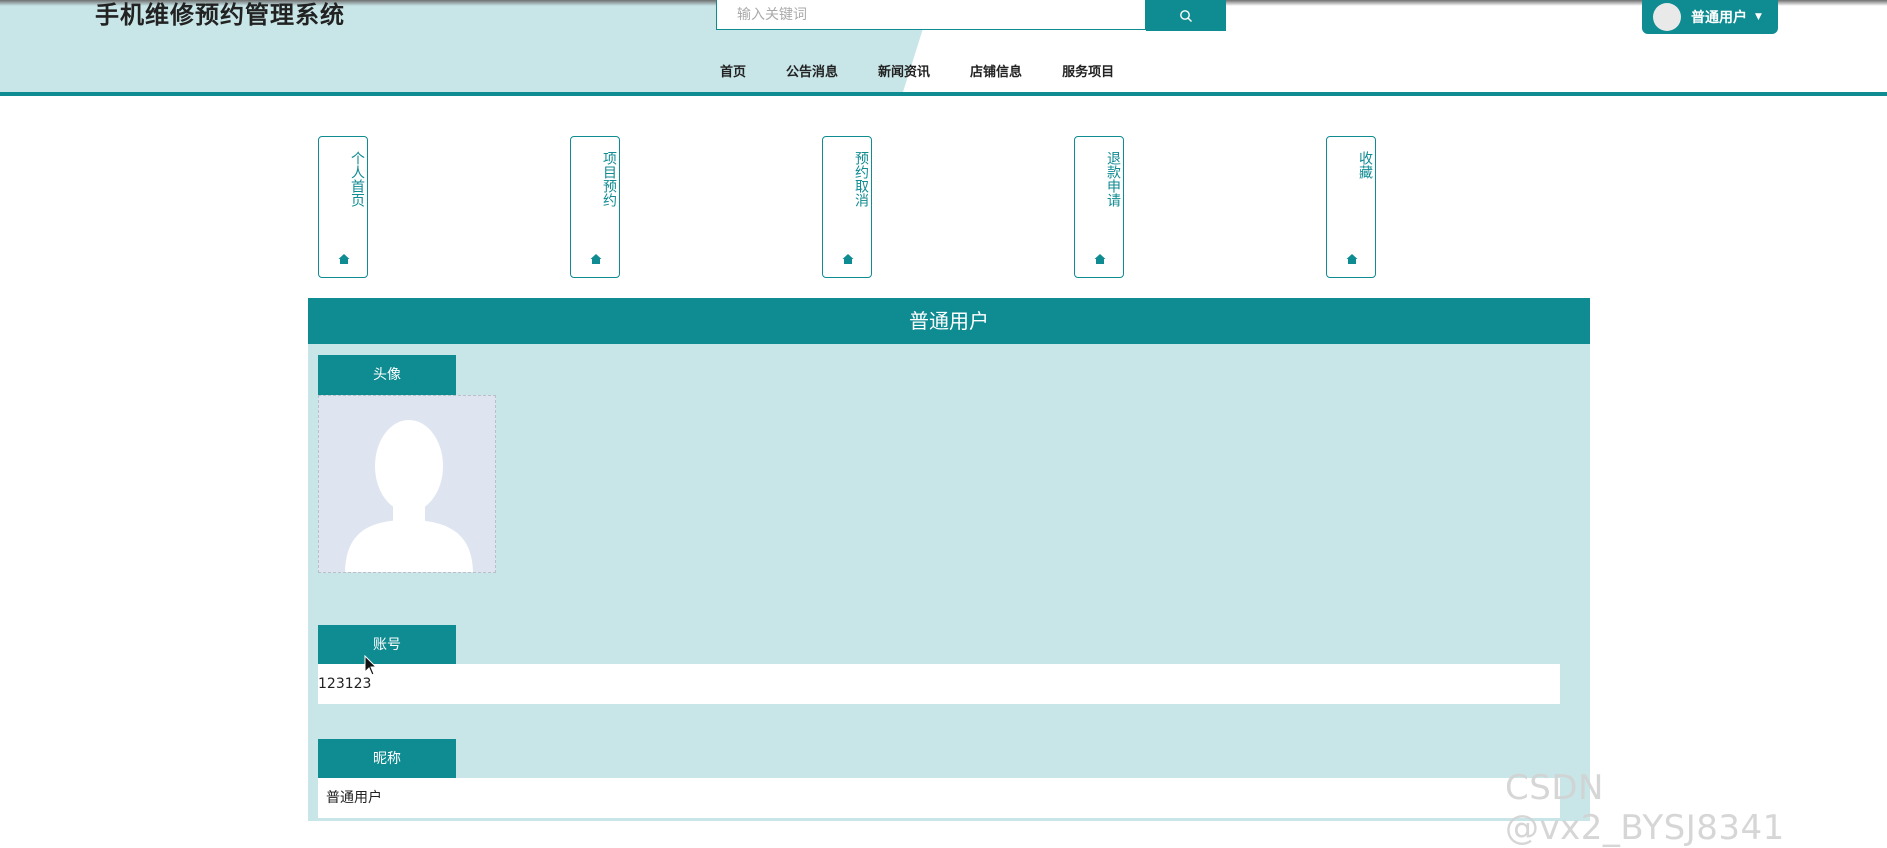 This screenshot has width=1887, height=848. Describe the element at coordinates (939, 798) in the screenshot. I see `nickname-value: 普通用户` at that location.